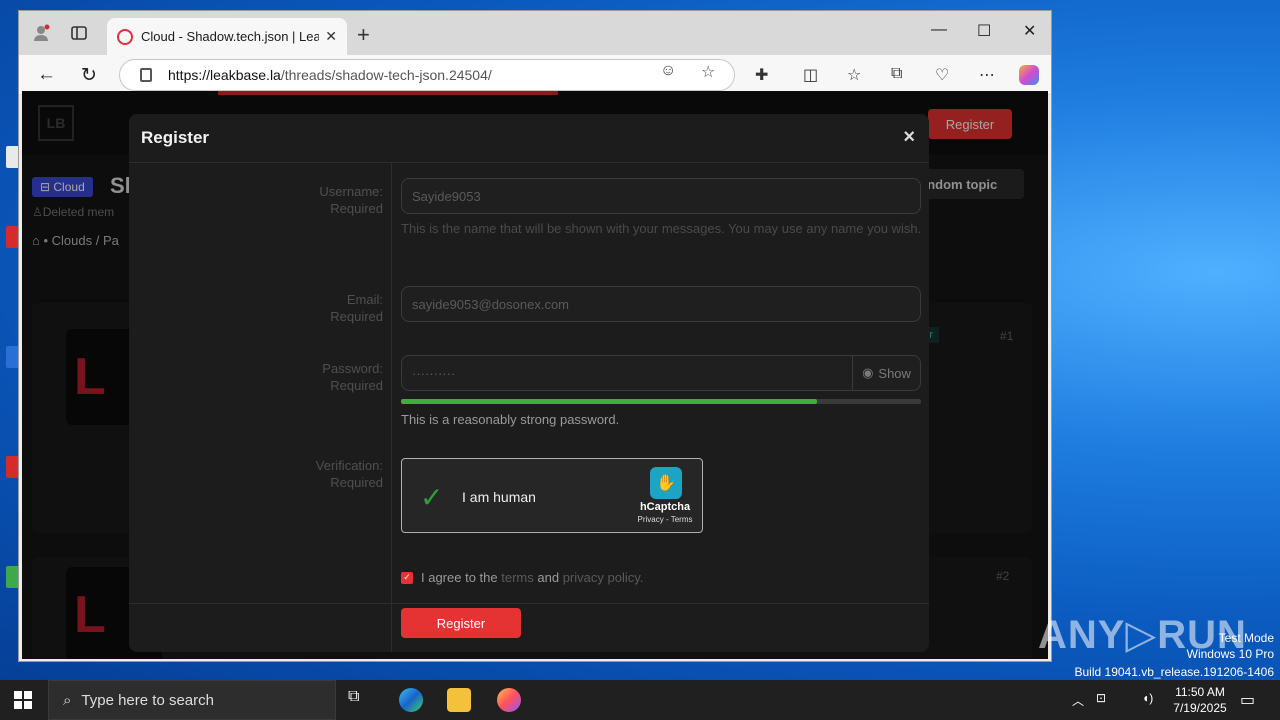 Image resolution: width=1280 pixels, height=720 pixels. Describe the element at coordinates (668, 71) in the screenshot. I see `reader-icon: ☺` at that location.